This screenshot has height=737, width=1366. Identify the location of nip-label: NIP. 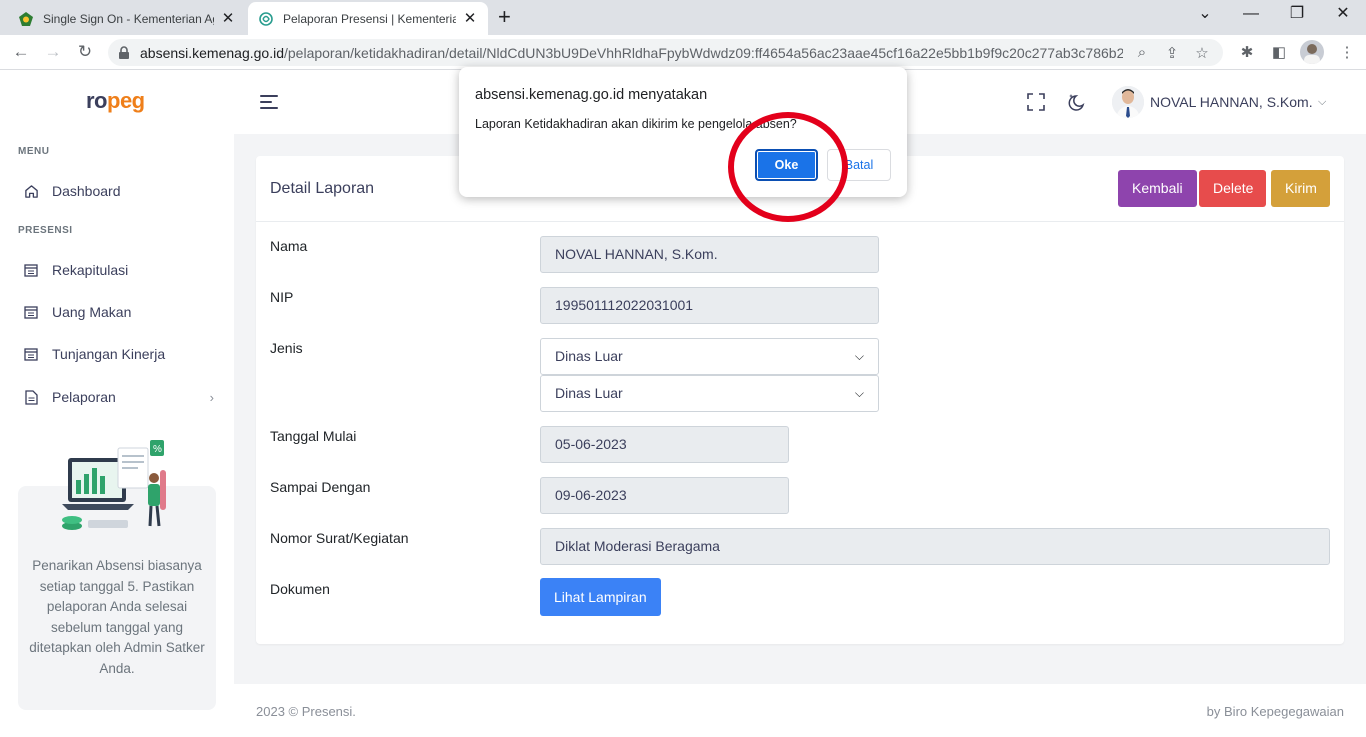
(282, 297).